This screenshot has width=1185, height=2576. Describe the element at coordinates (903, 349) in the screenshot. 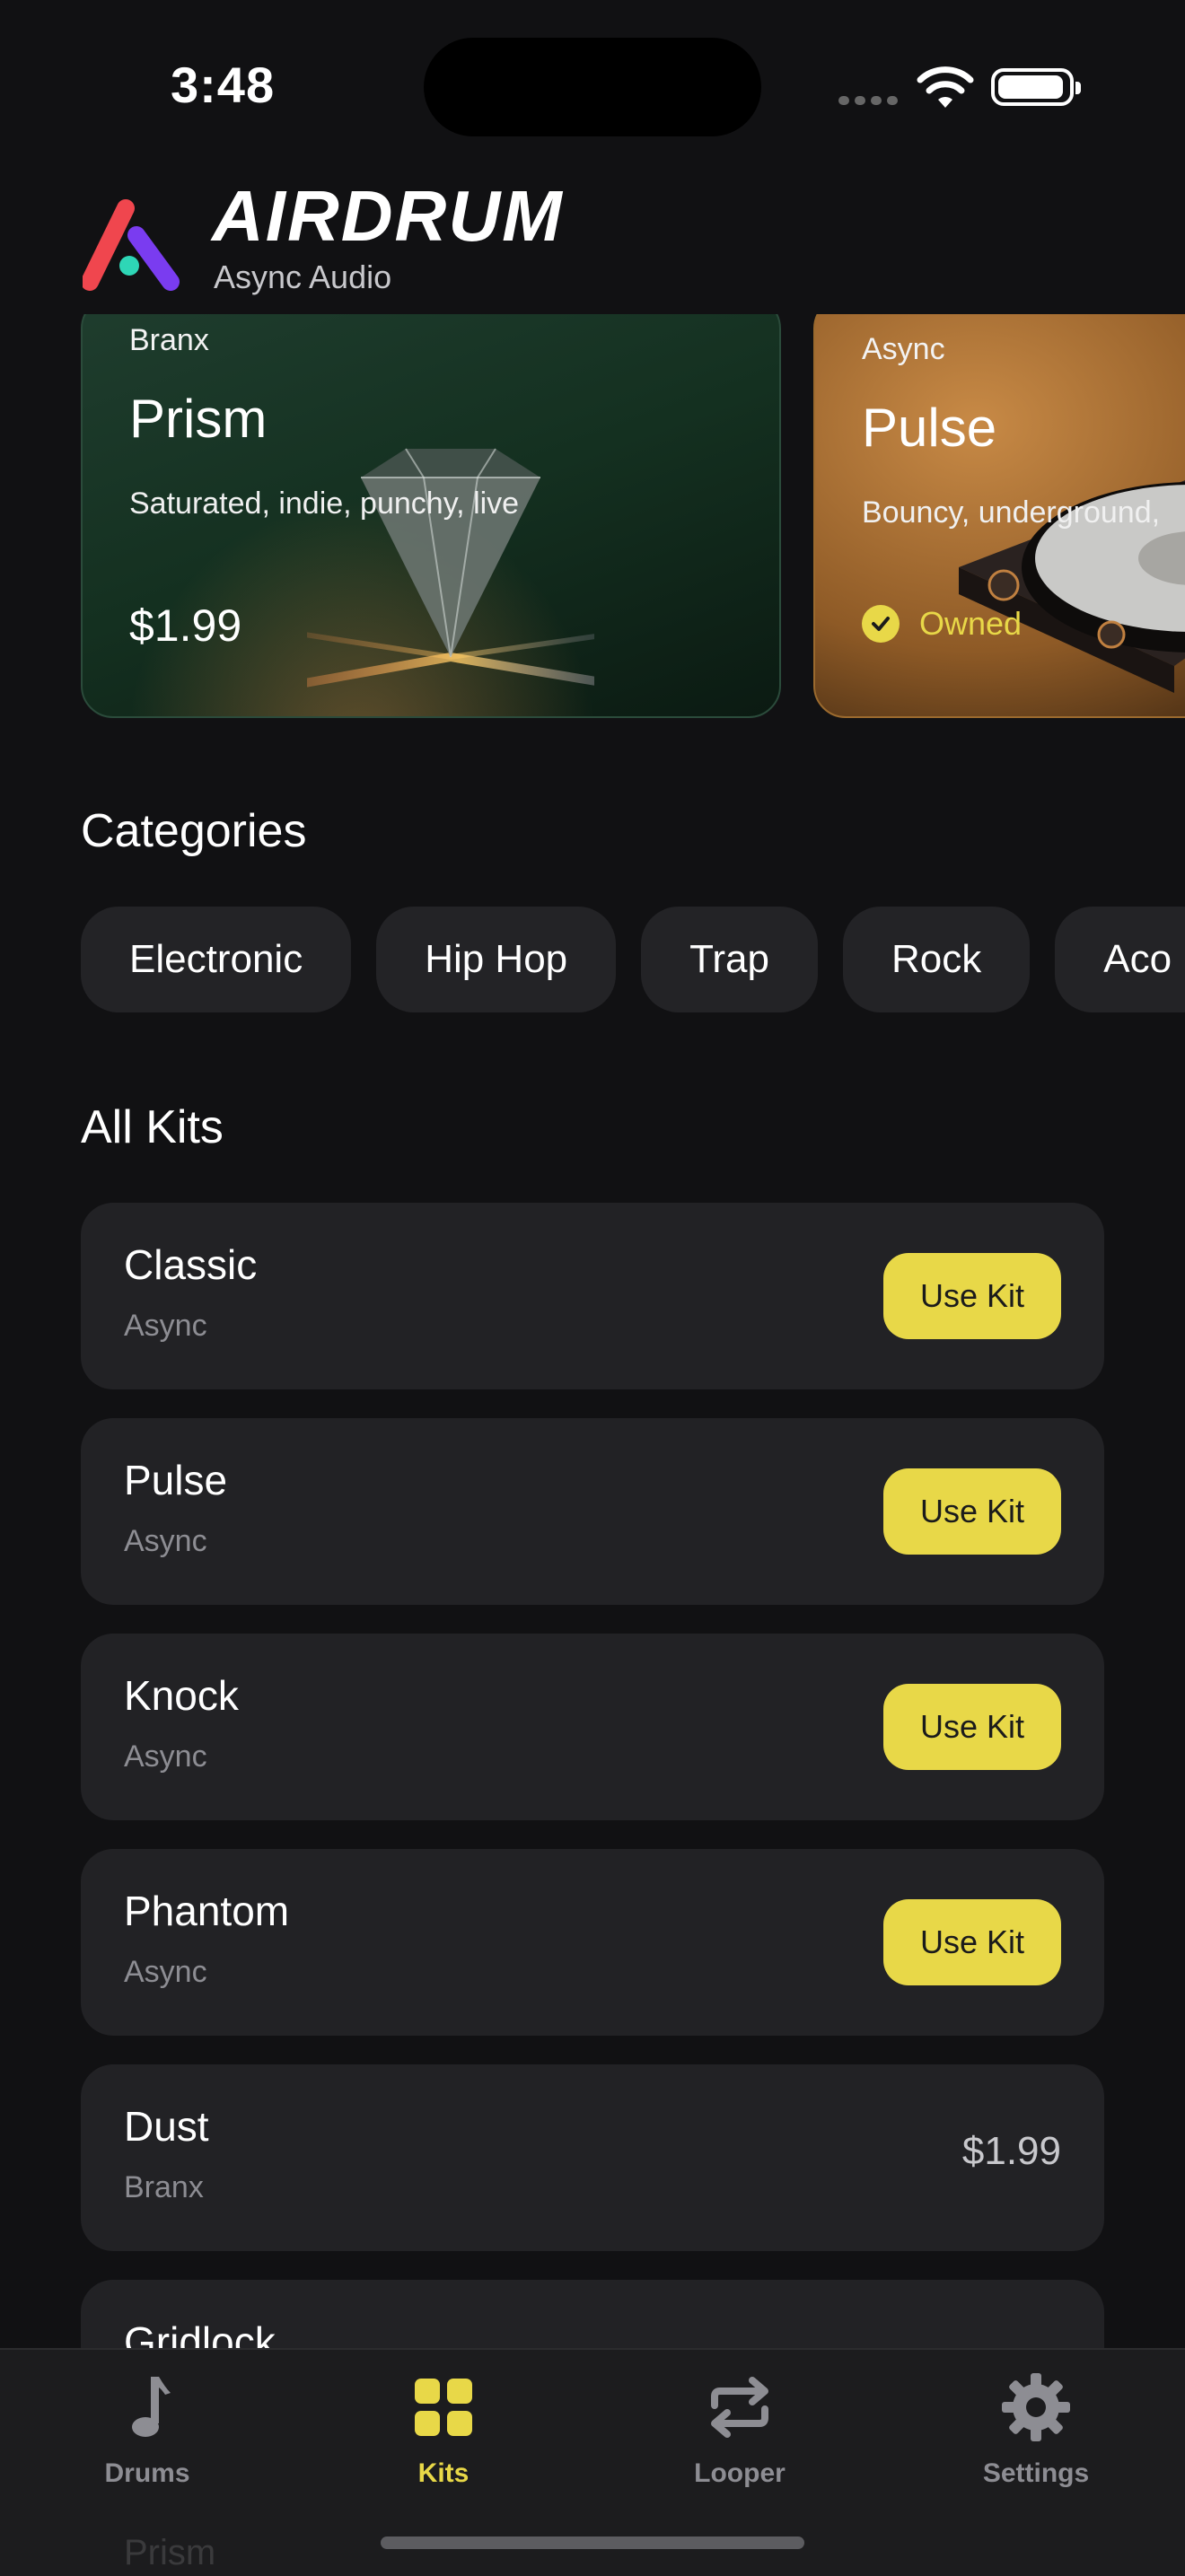

I see `featured-brand: Async` at that location.